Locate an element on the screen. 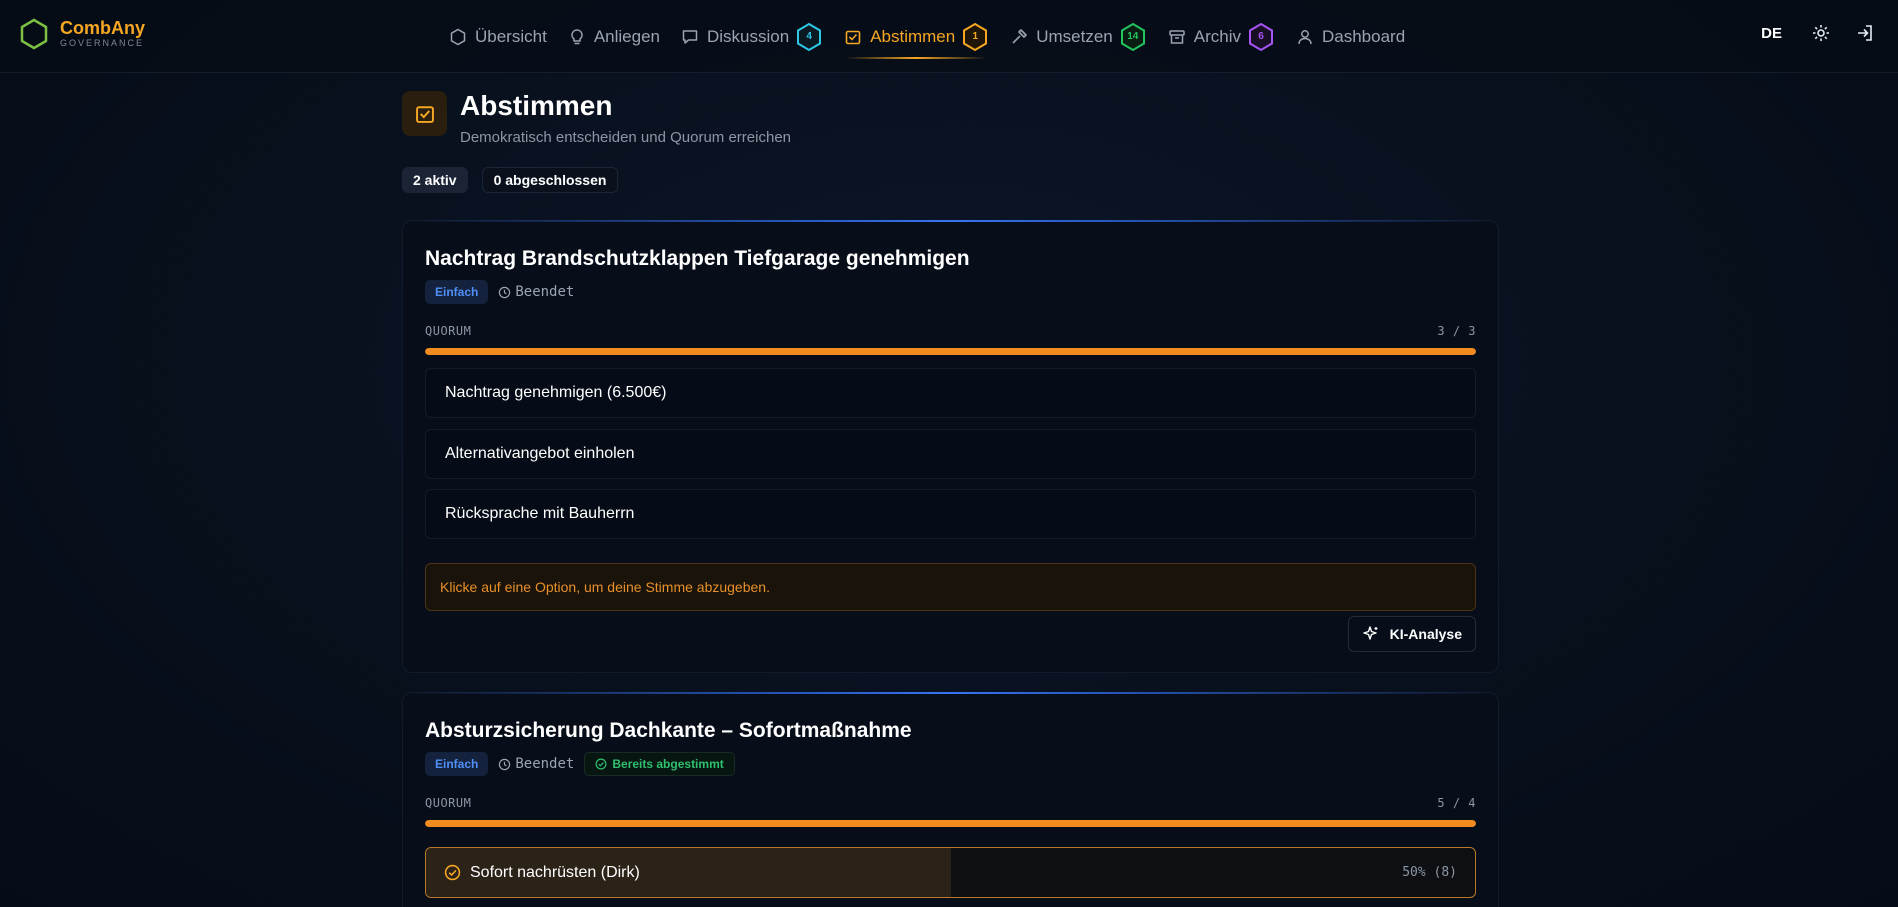 The height and width of the screenshot is (907, 1898). nav-label: Archiv is located at coordinates (1217, 36).